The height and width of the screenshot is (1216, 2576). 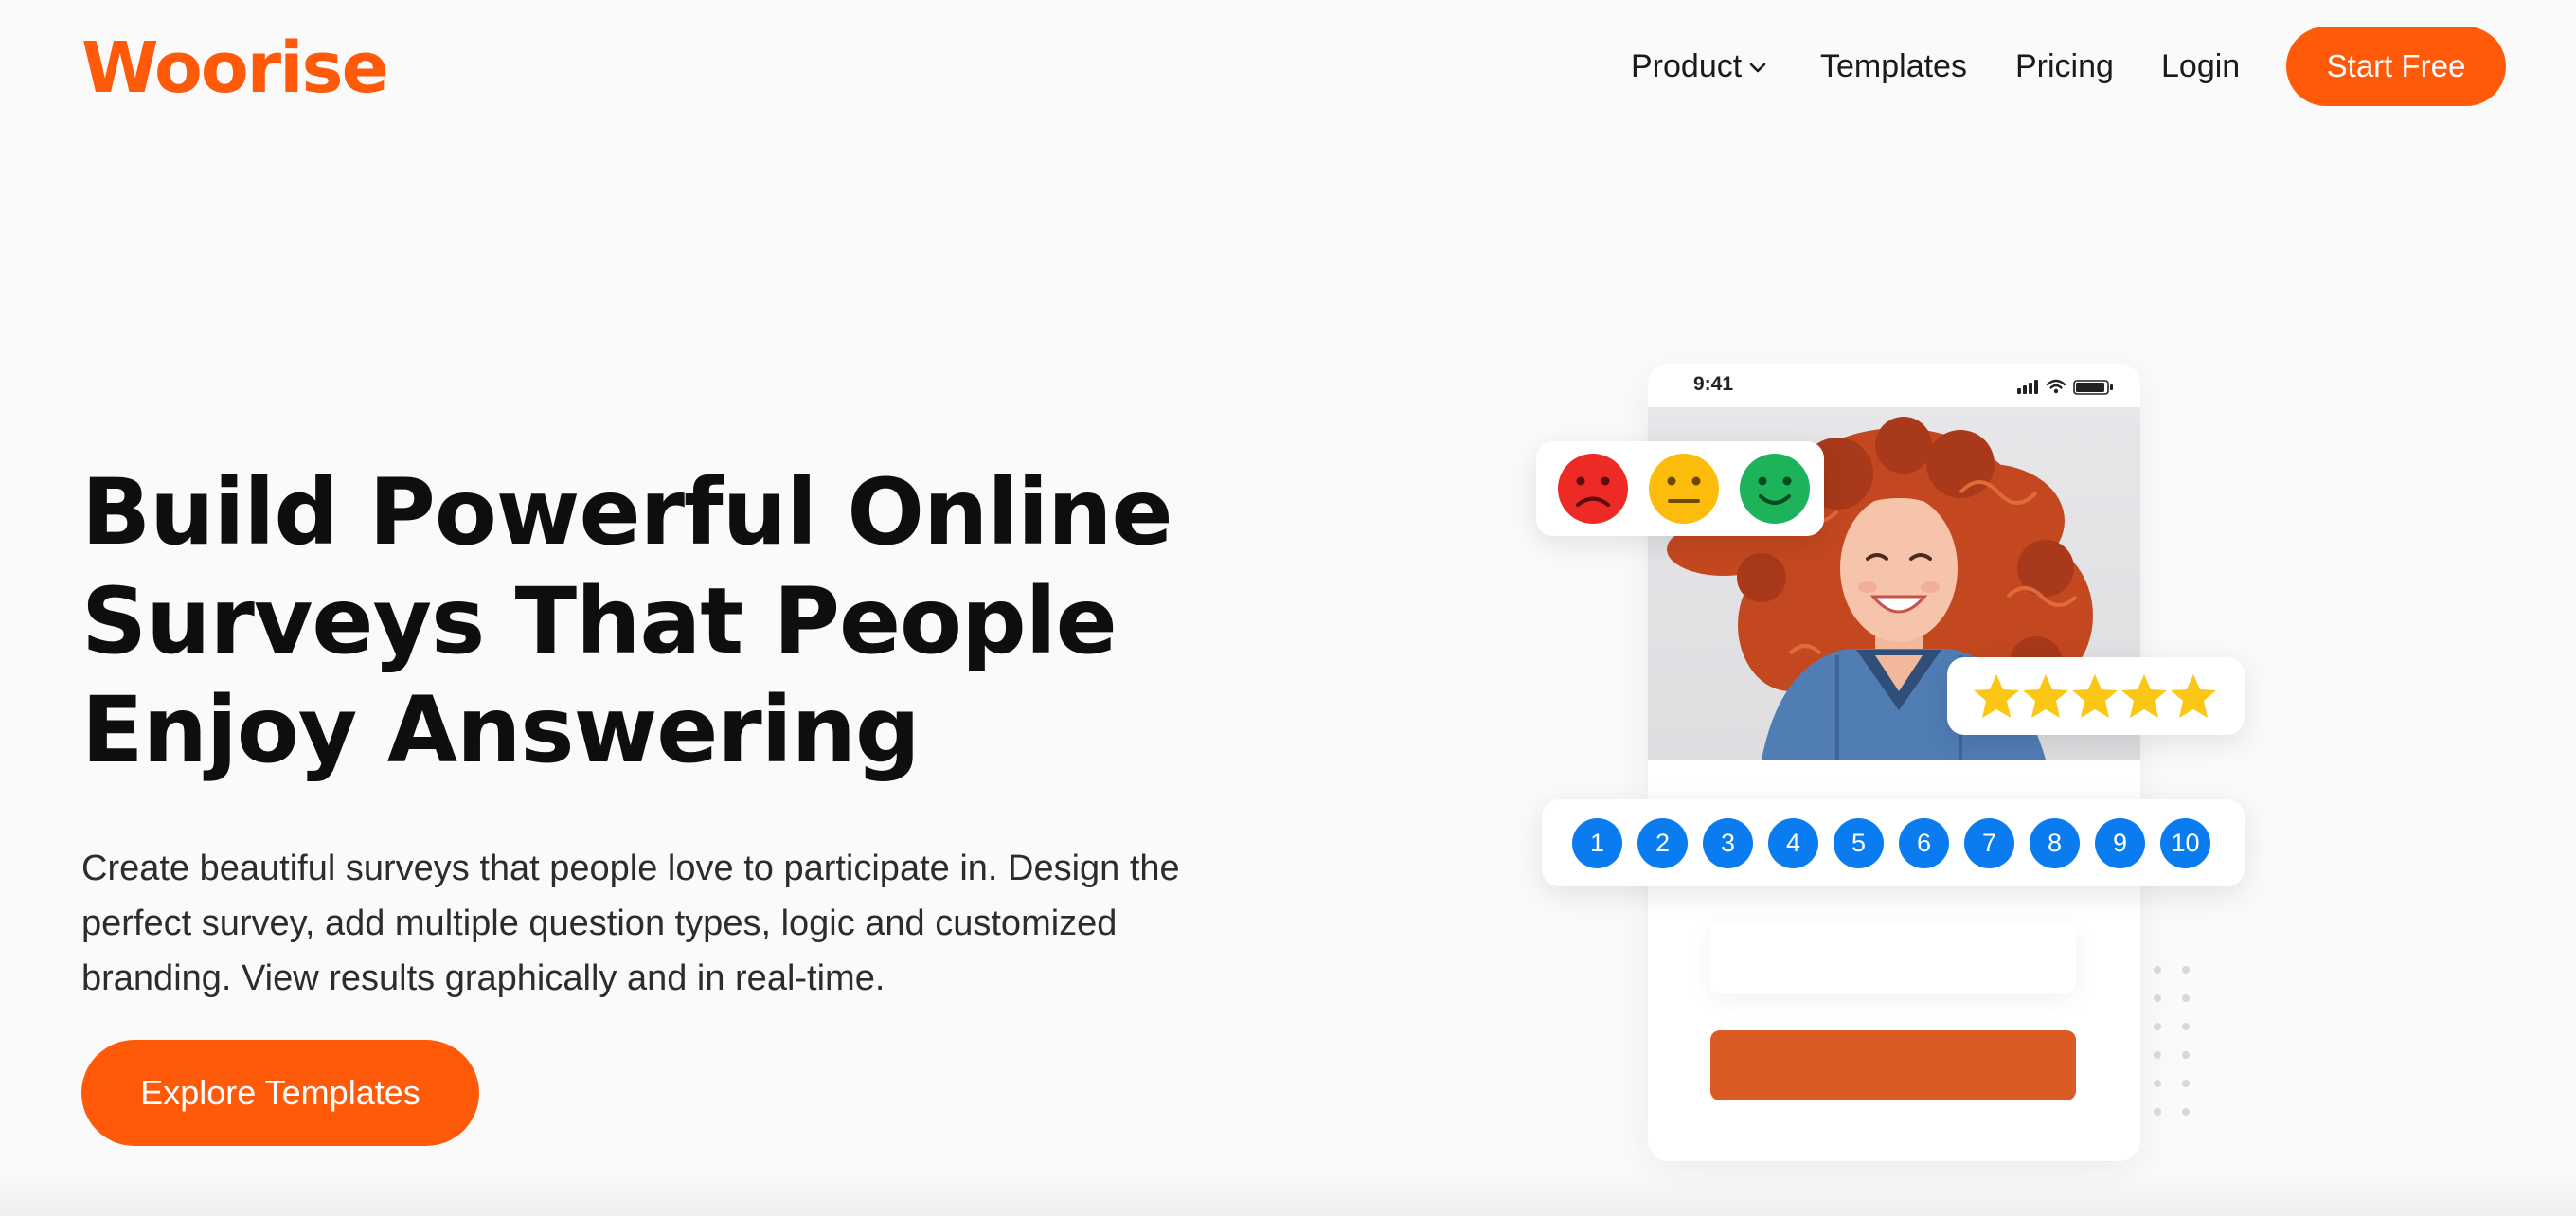 What do you see at coordinates (1893, 1065) in the screenshot?
I see `submit-bar` at bounding box center [1893, 1065].